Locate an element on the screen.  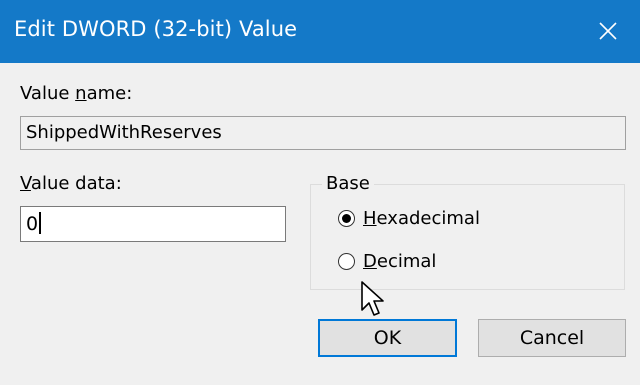
close-button is located at coordinates (608, 31).